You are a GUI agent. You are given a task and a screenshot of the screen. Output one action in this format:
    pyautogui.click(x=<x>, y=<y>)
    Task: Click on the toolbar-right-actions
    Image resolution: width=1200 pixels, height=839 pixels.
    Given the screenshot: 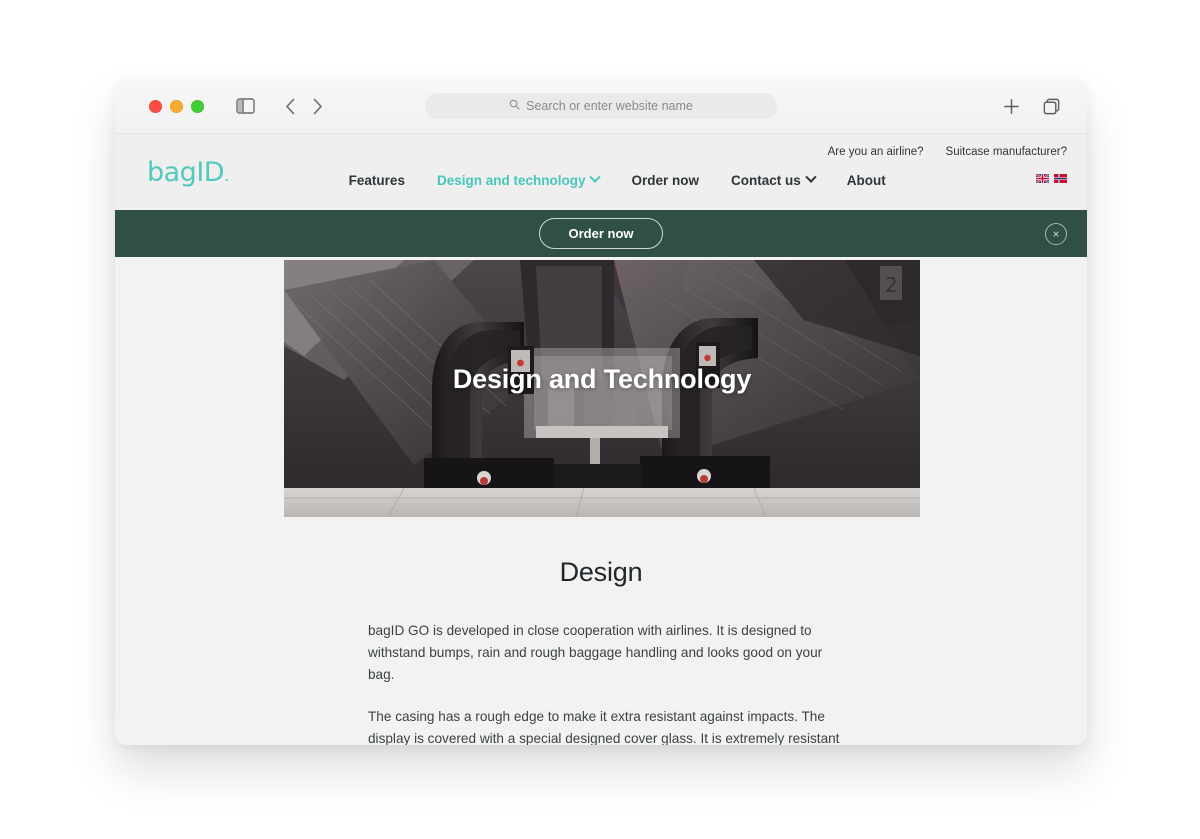 What is the action you would take?
    pyautogui.click(x=1036, y=106)
    